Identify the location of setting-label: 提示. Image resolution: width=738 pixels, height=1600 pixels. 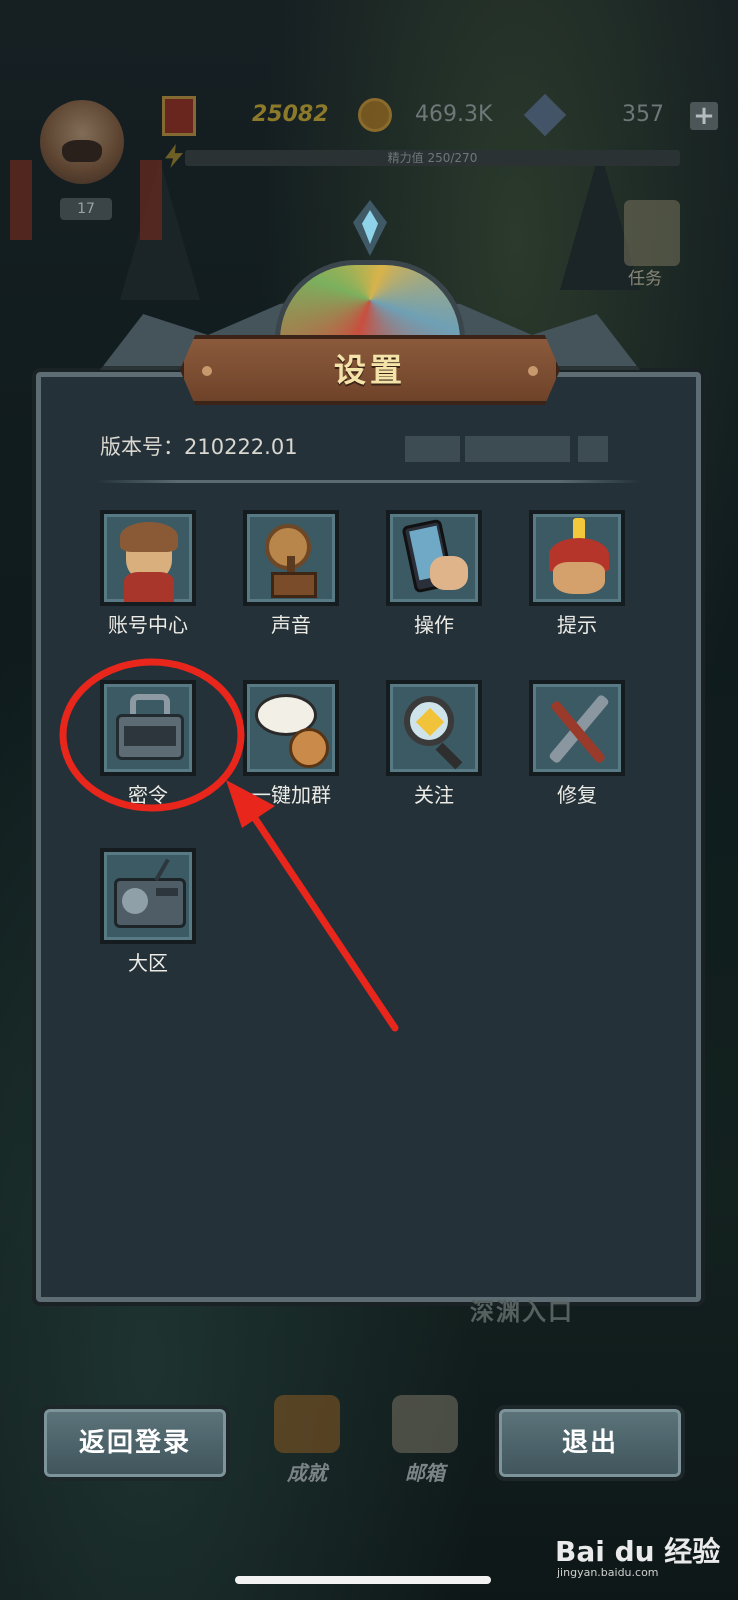
(577, 625).